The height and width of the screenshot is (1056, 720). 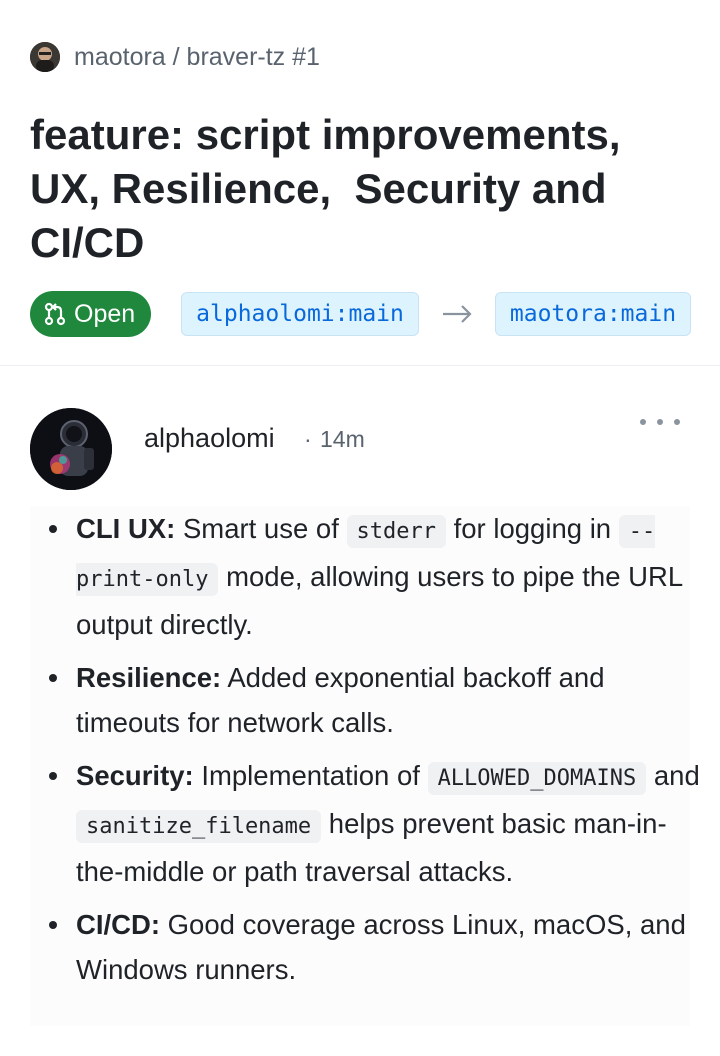 I want to click on avatar-image-icon, so click(x=45, y=57).